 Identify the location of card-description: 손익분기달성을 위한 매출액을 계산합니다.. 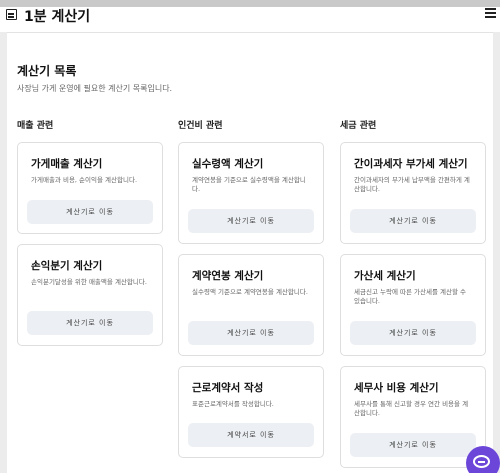
(89, 282).